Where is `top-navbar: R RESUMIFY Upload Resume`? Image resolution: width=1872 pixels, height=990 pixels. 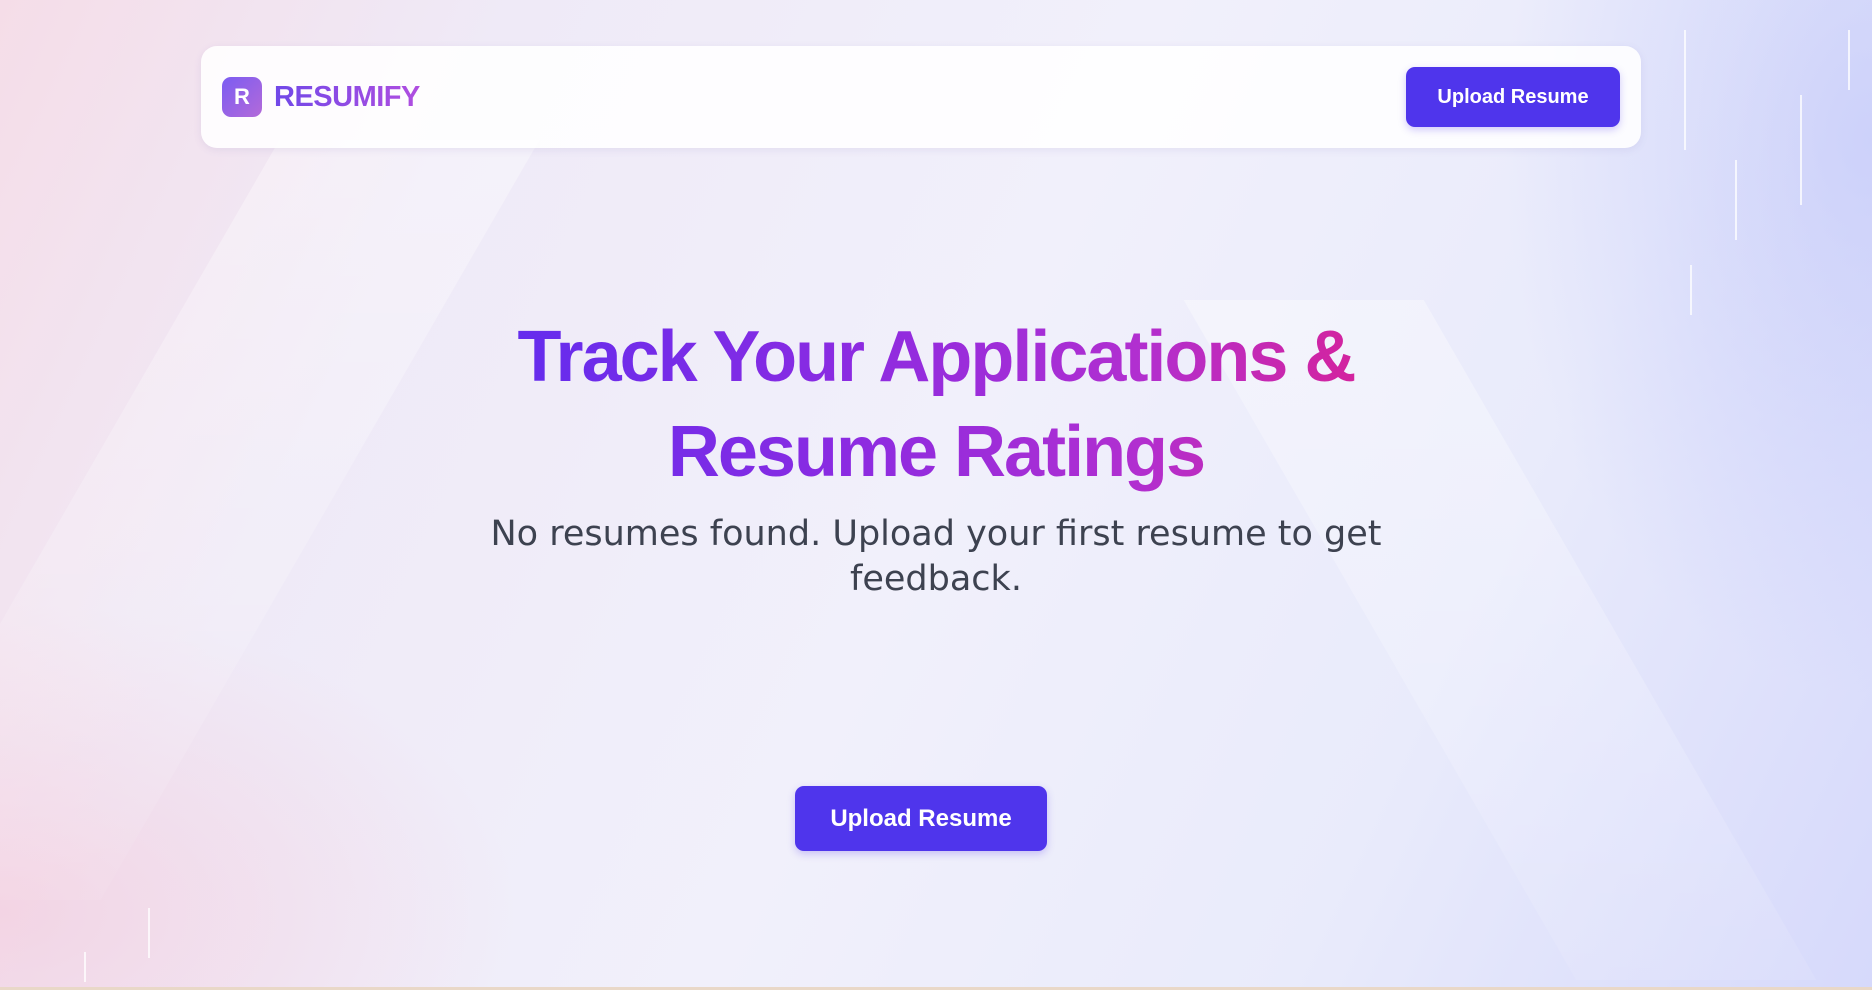 top-navbar: R RESUMIFY Upload Resume is located at coordinates (921, 97).